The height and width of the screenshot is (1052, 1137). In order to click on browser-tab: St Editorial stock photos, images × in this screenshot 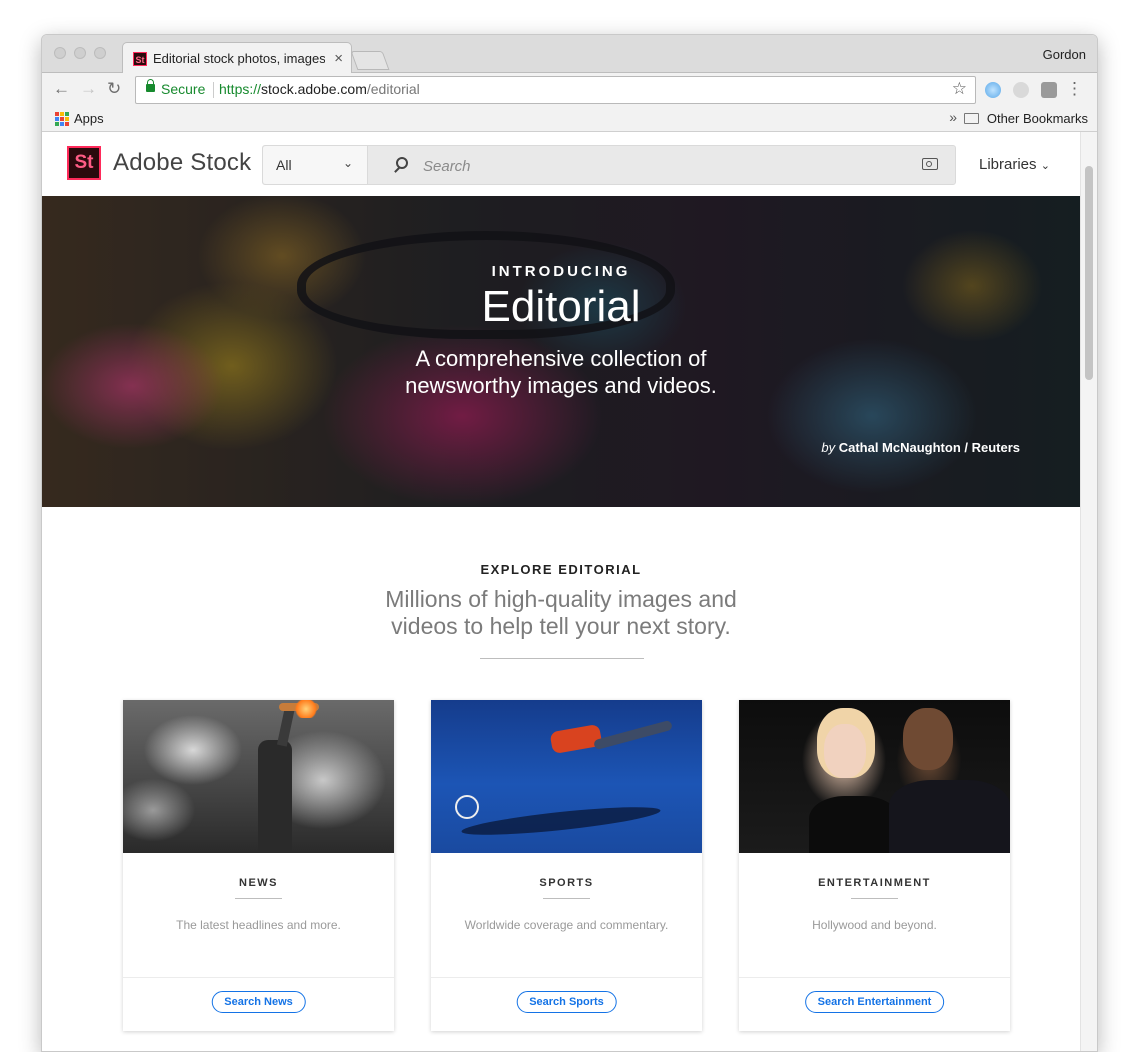, I will do `click(237, 58)`.